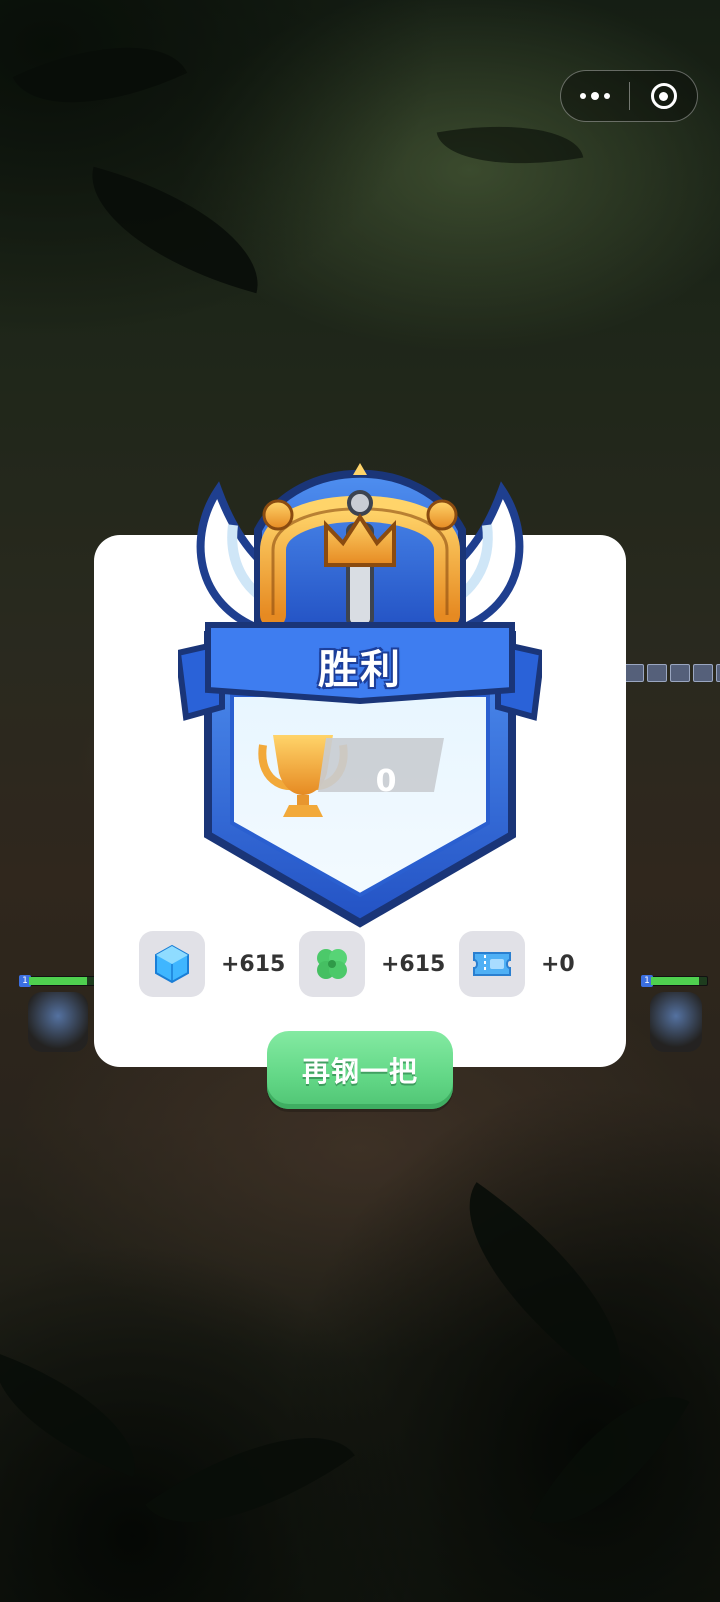 The height and width of the screenshot is (1602, 720). What do you see at coordinates (372, 964) in the screenshot?
I see `reward-clover: +615` at bounding box center [372, 964].